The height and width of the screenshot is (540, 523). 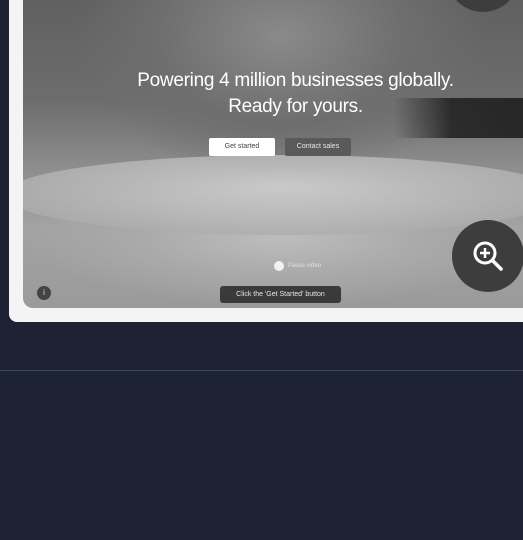 I want to click on background-dough, so click(x=273, y=195).